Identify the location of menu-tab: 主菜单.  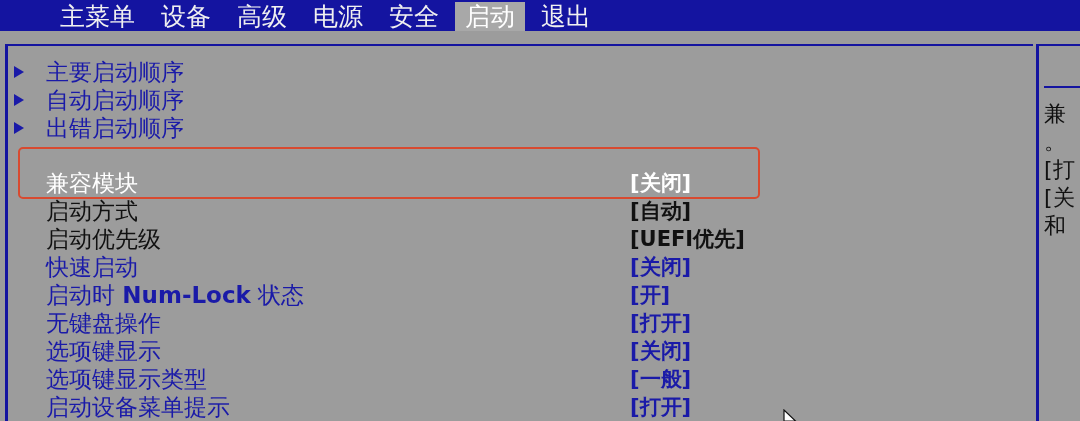
(97, 16).